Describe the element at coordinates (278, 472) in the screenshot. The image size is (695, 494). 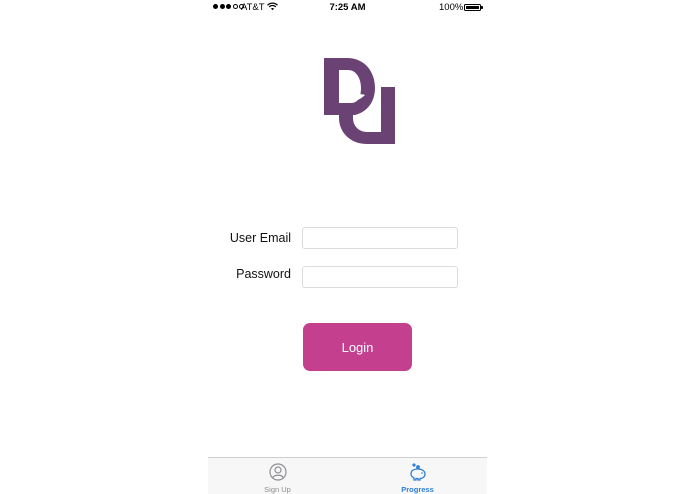
I see `user-circle-icon` at that location.